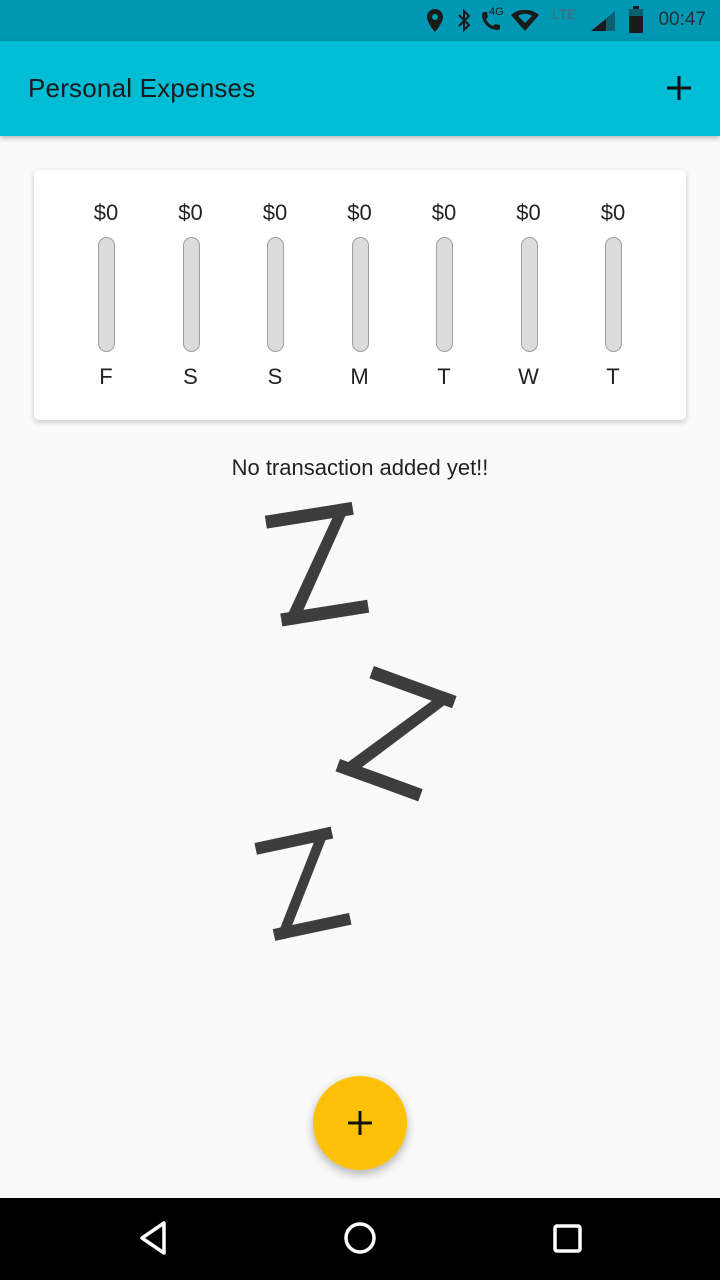 The height and width of the screenshot is (1280, 720). I want to click on back-icon, so click(154, 1238).